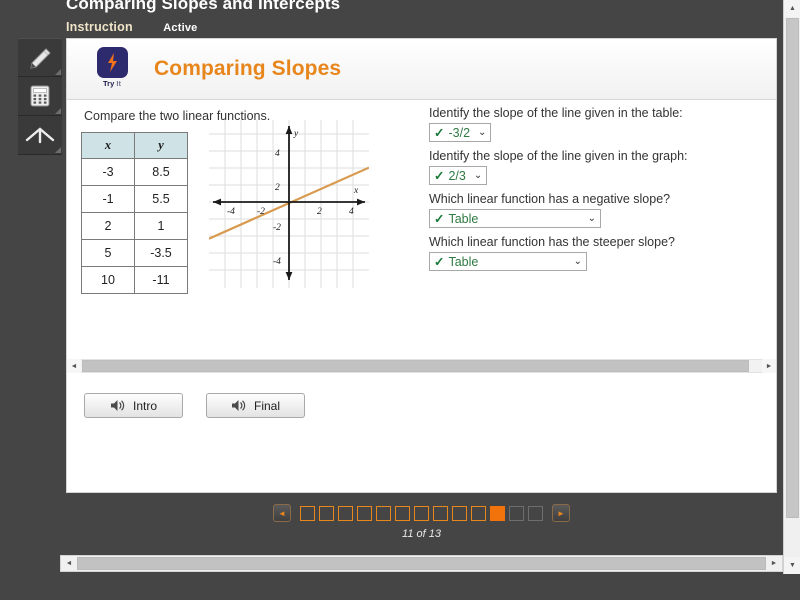  I want to click on graph-svg: -4 -2 2 4 4 2 -2 -4 x y, so click(289, 204).